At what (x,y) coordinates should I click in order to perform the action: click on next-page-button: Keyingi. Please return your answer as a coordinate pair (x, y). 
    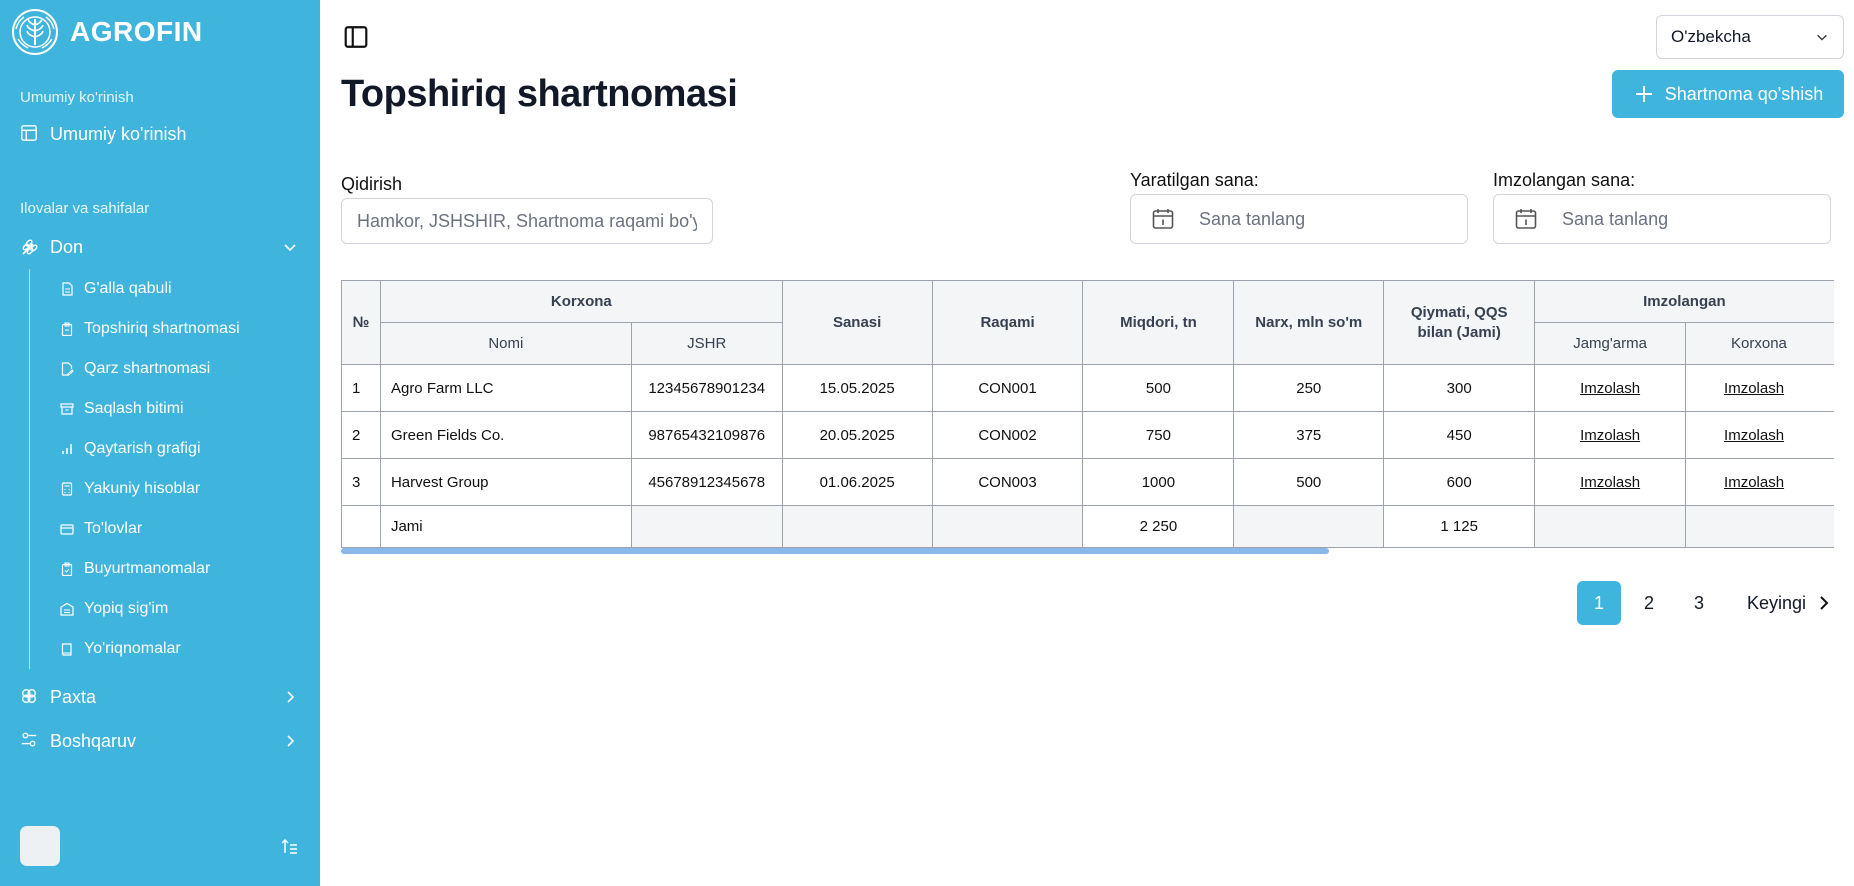
    Looking at the image, I should click on (1780, 603).